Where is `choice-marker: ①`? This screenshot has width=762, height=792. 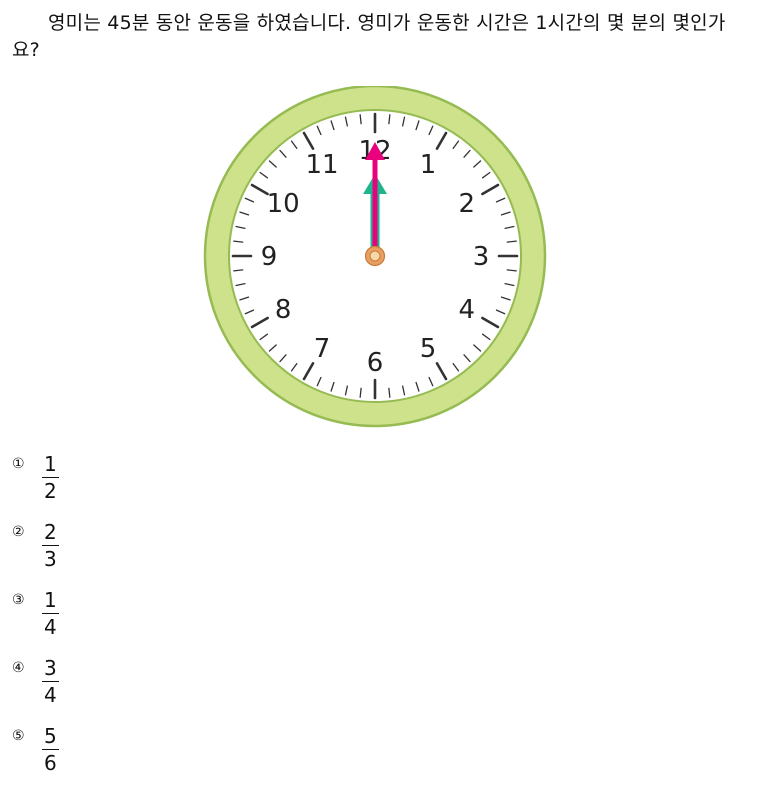
choice-marker: ① is located at coordinates (18, 464).